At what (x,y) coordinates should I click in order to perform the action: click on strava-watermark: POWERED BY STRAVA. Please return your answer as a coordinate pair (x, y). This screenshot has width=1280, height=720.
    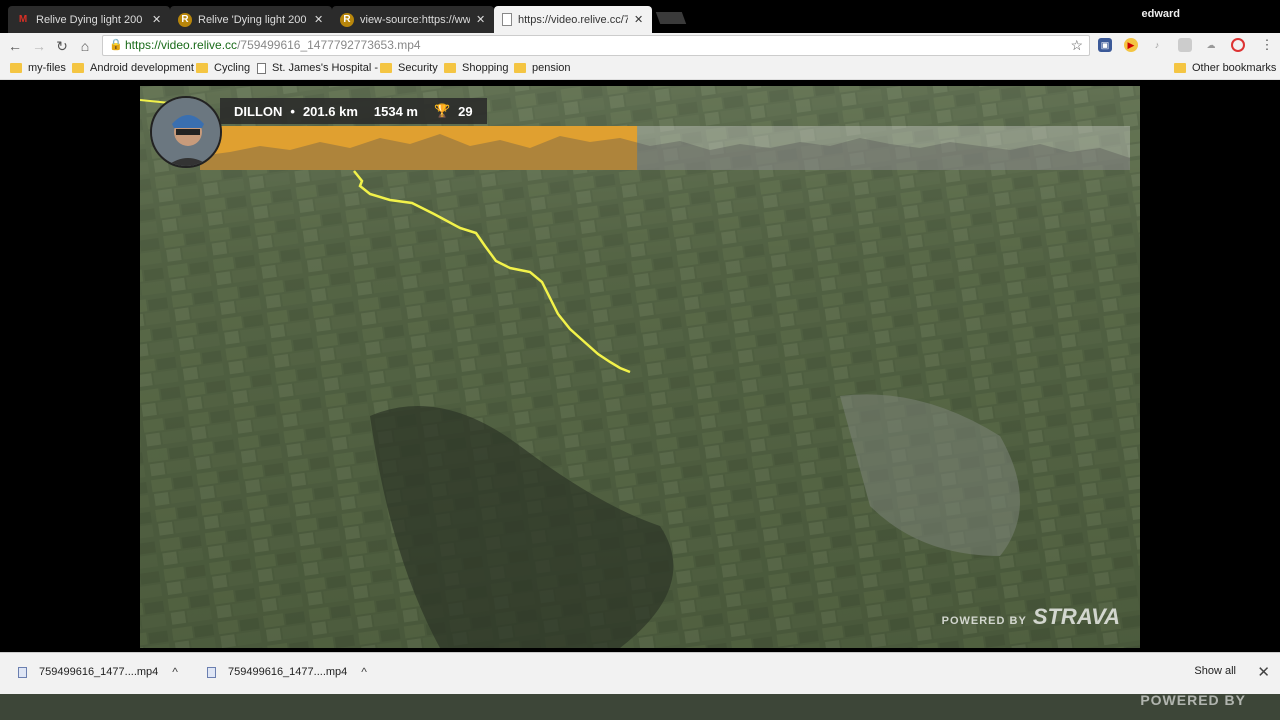
    Looking at the image, I should click on (1031, 617).